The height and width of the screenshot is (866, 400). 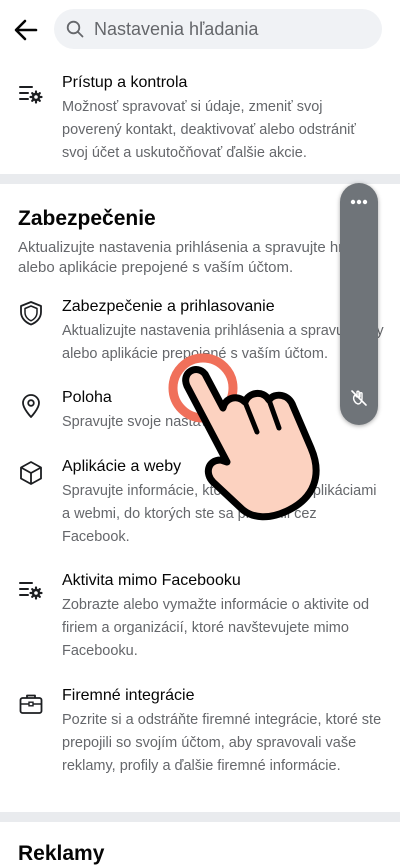 I want to click on cube-icon, so click(x=31, y=473).